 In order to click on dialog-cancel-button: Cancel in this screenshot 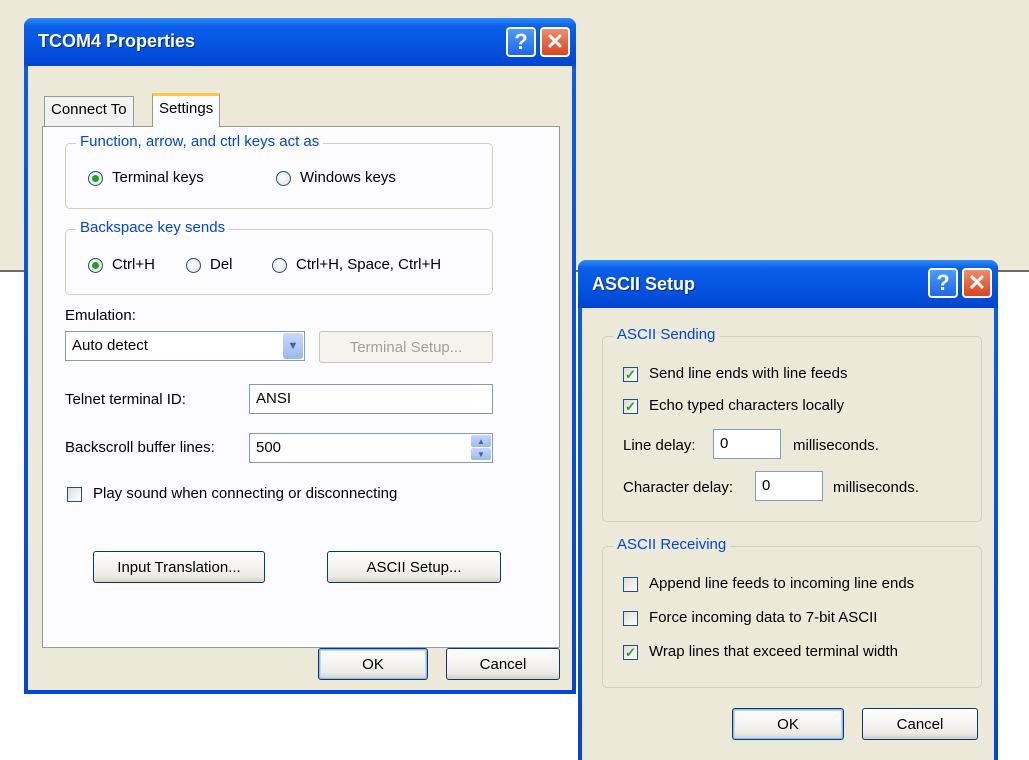, I will do `click(920, 724)`.